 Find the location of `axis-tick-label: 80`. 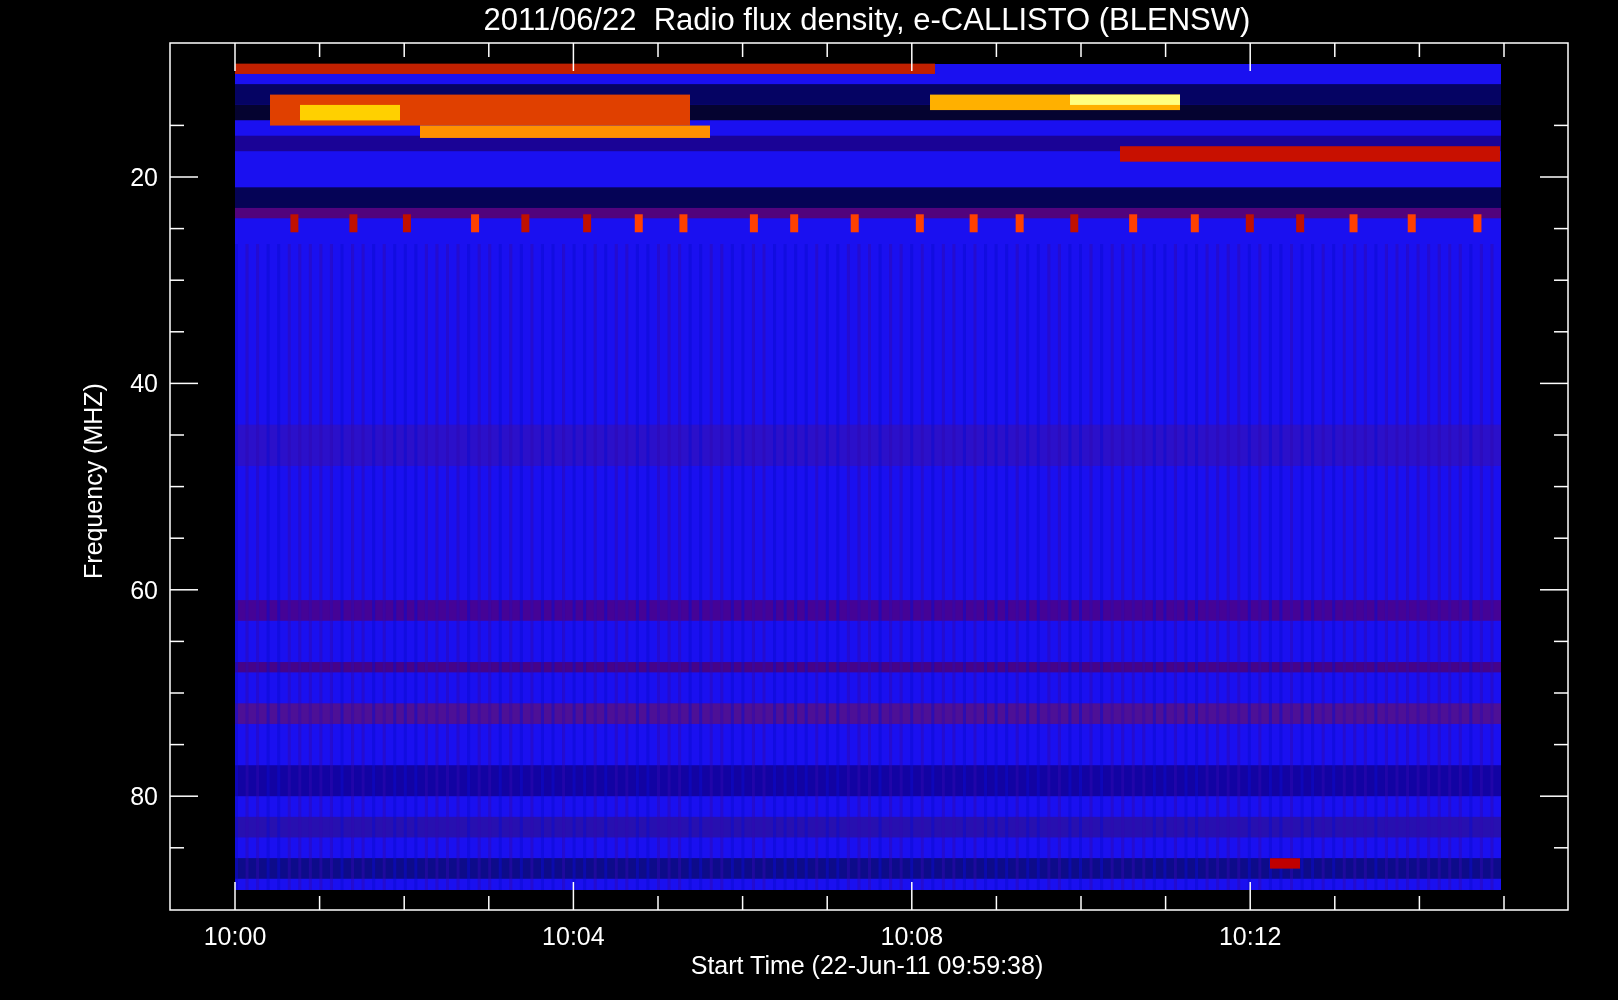

axis-tick-label: 80 is located at coordinates (144, 796).